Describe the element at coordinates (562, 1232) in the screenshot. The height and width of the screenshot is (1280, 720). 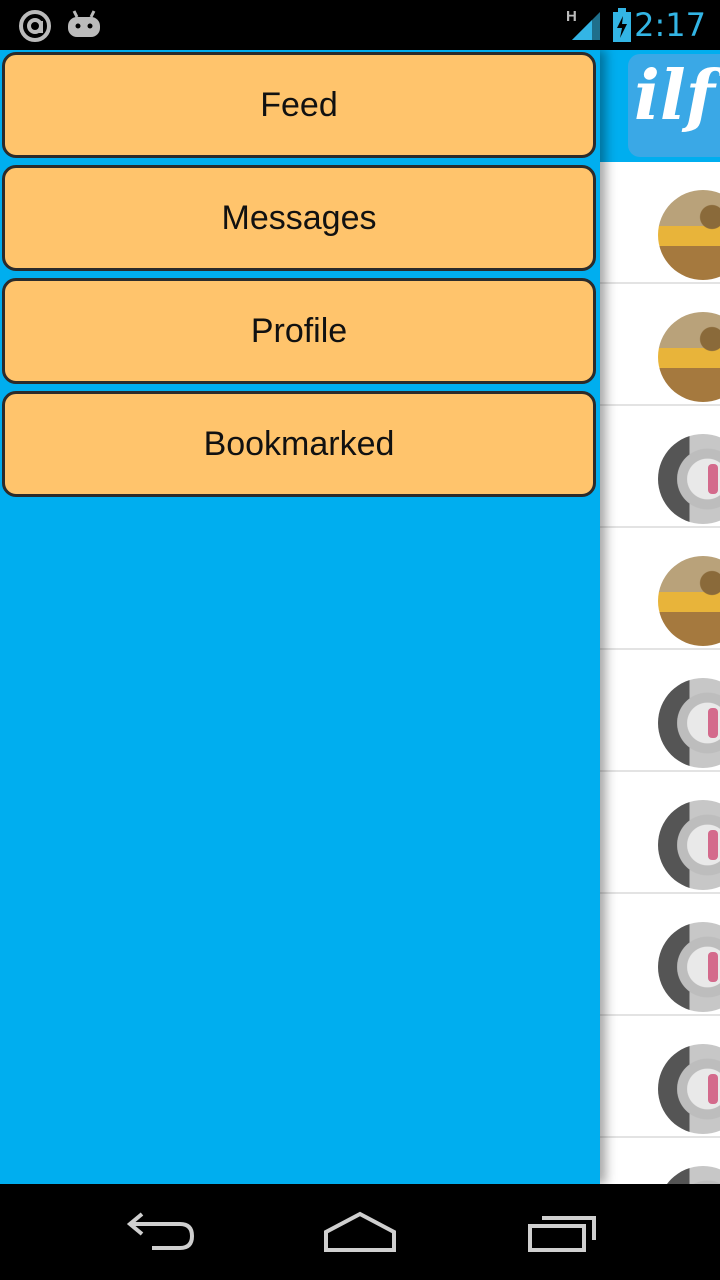
I see `recent-apps-icon` at that location.